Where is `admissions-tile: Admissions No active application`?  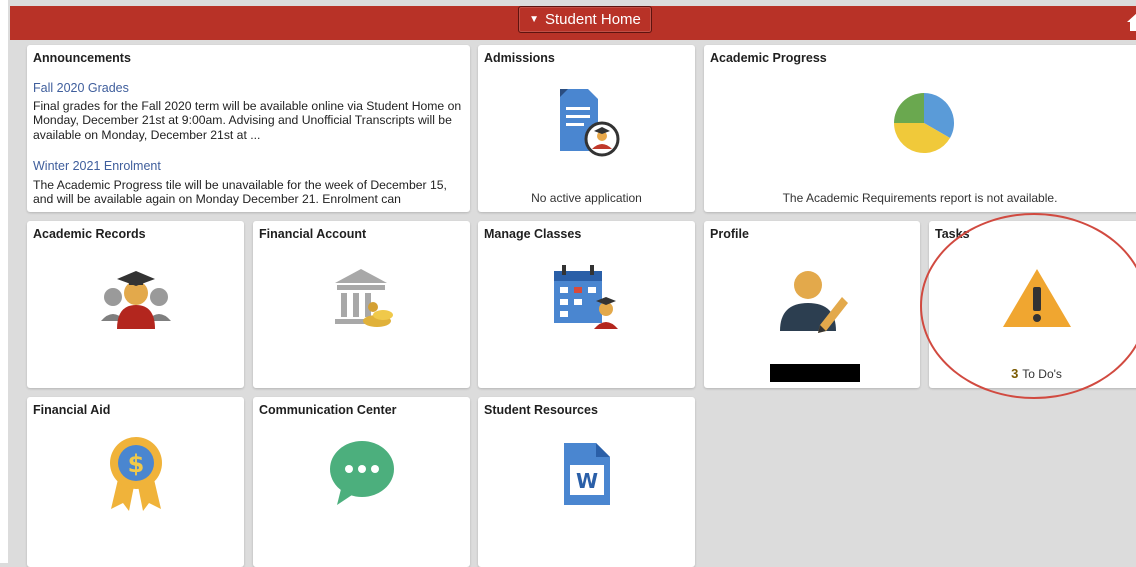
admissions-tile: Admissions No active application is located at coordinates (586, 128).